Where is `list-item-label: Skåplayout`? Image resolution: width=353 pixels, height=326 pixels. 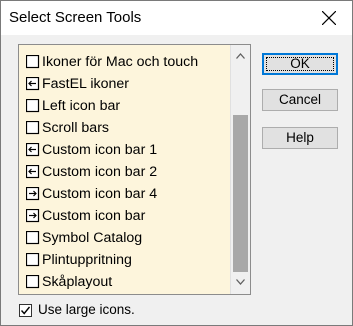 list-item-label: Skåplayout is located at coordinates (77, 282).